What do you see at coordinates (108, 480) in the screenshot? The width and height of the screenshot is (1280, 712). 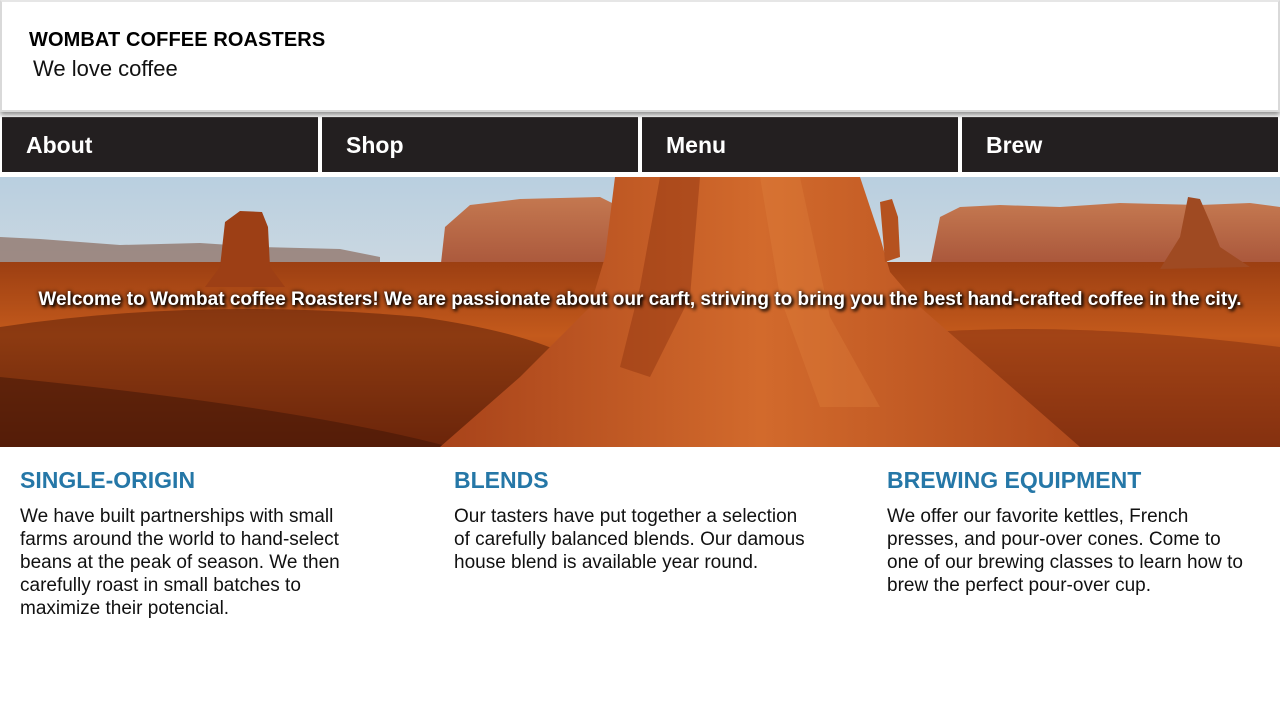 I see `feature-title: SINGLE-ORIGIN` at bounding box center [108, 480].